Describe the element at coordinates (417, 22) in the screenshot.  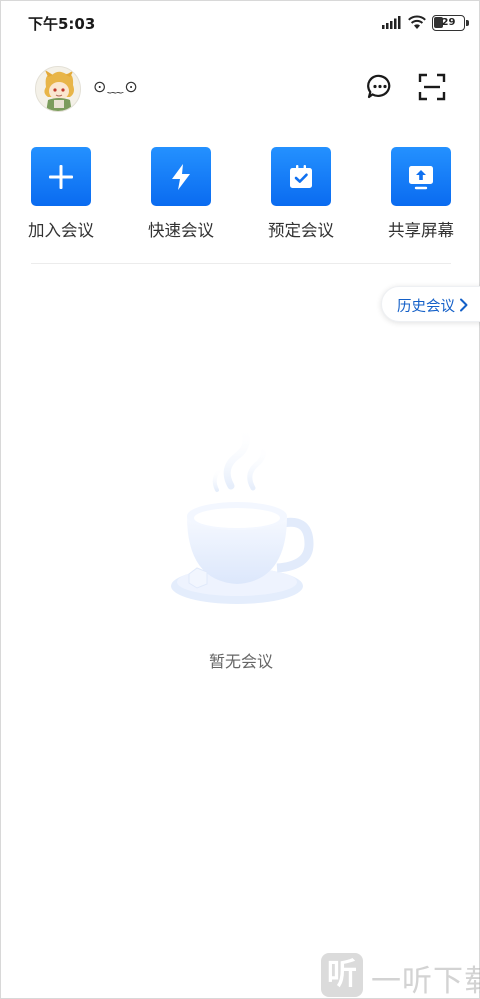
I see `wifi-icon` at that location.